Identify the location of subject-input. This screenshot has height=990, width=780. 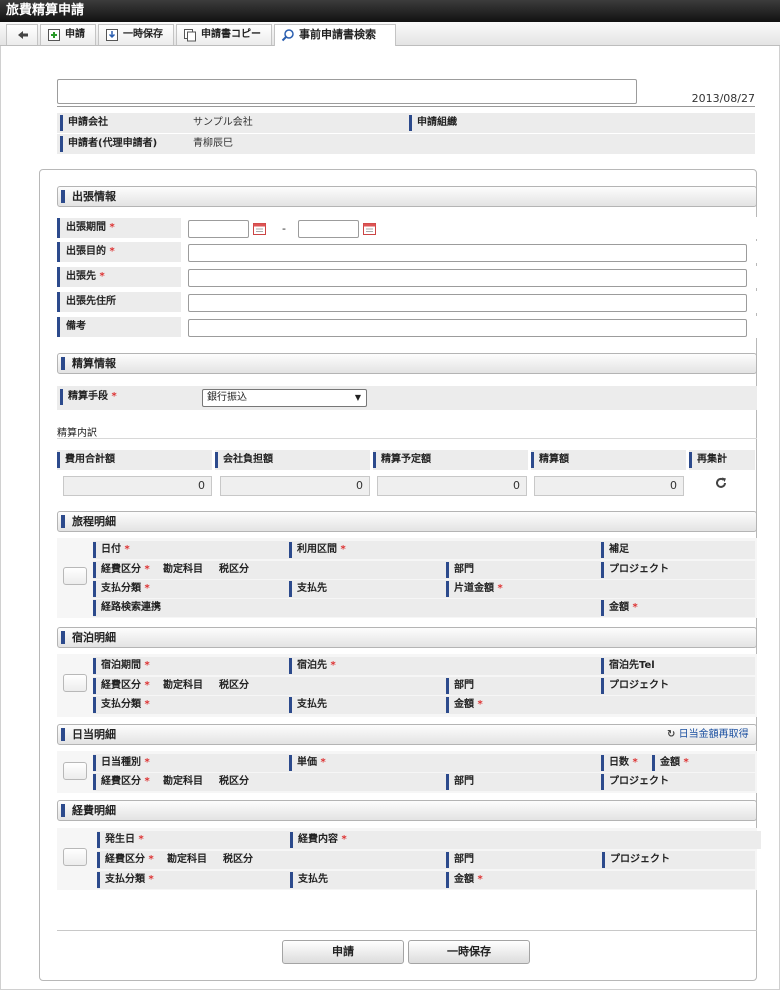
(347, 91).